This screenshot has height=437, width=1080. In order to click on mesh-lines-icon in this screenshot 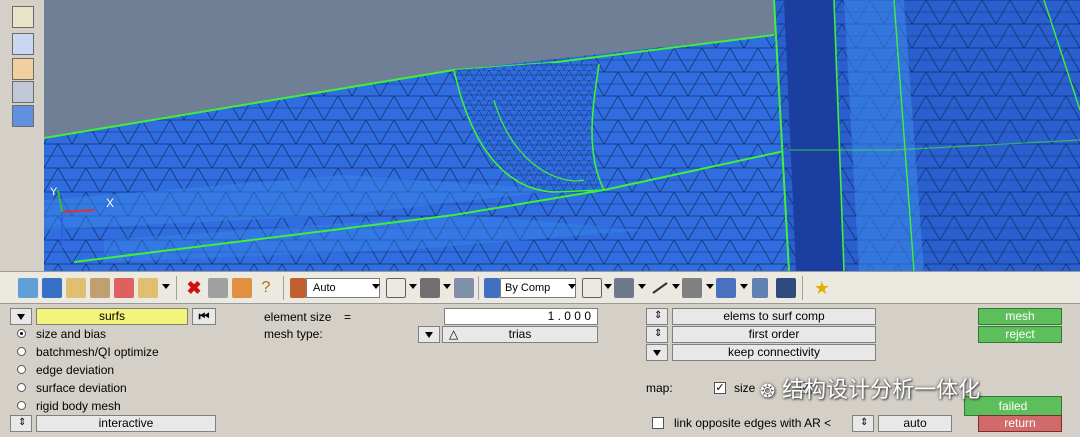, I will do `click(592, 288)`.